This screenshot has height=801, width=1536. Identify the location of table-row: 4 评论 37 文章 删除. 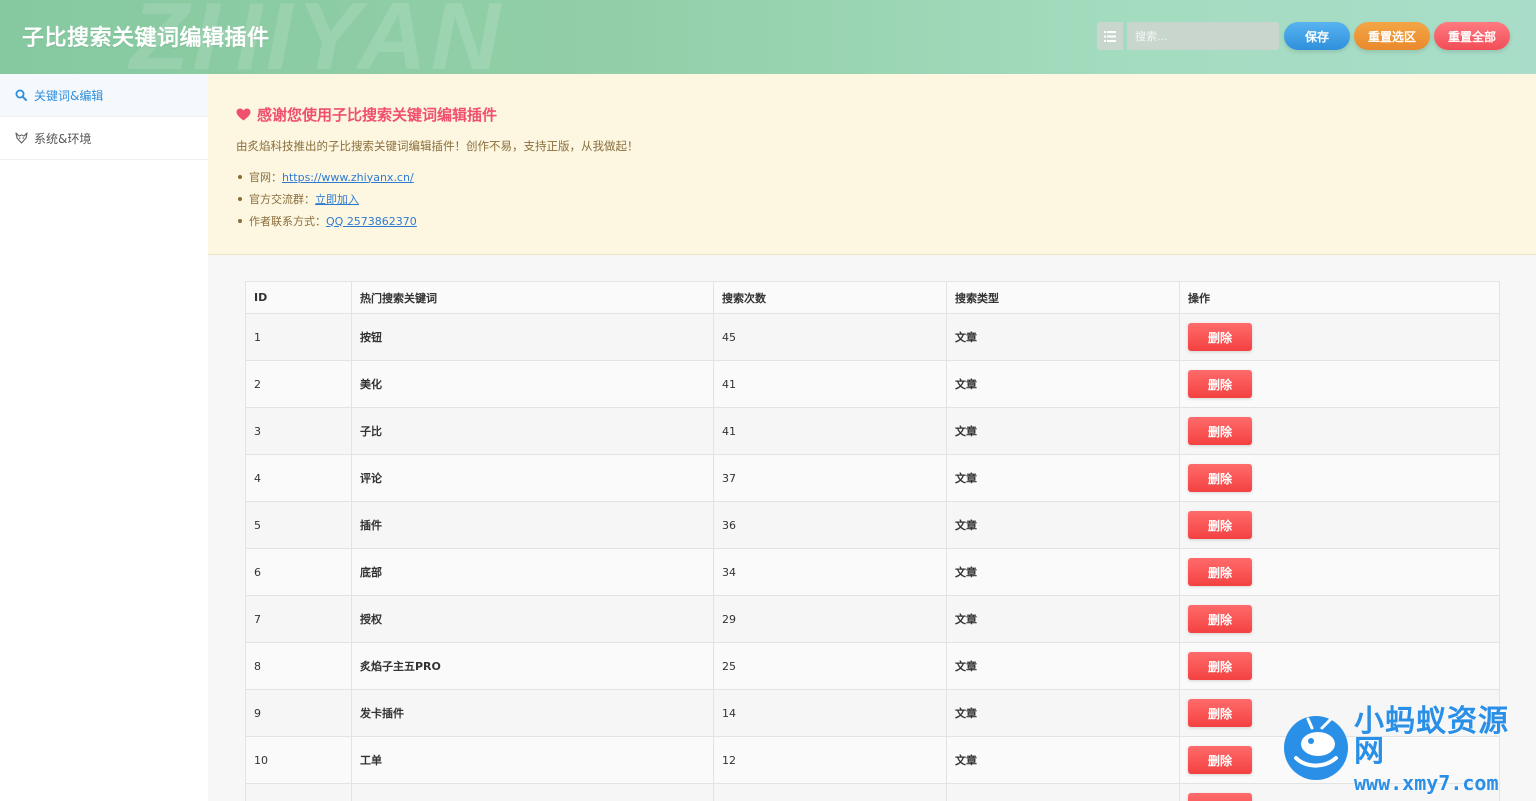
(872, 478).